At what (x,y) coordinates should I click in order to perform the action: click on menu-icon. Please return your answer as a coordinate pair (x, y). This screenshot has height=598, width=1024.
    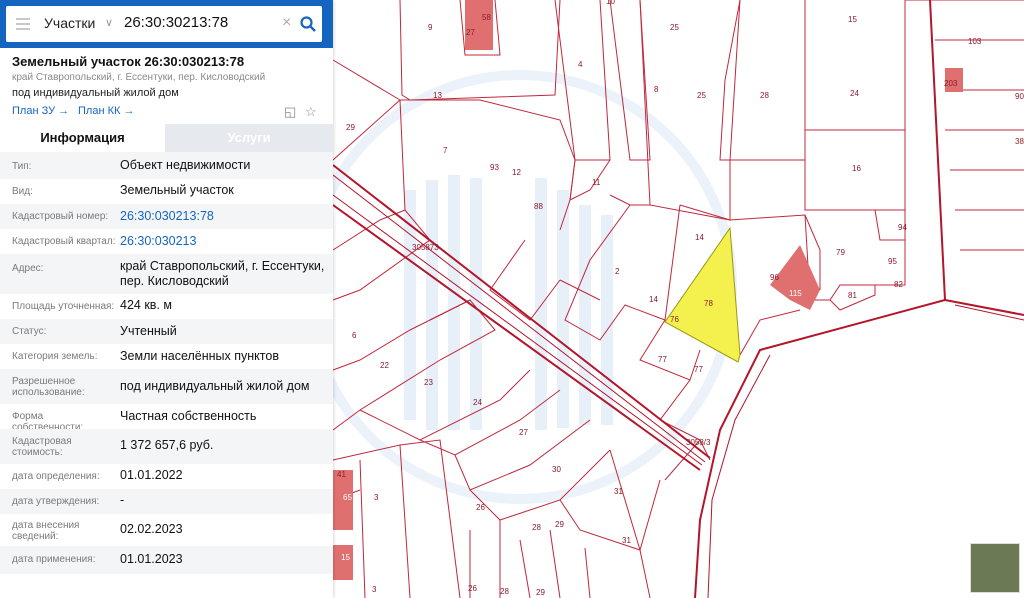
    Looking at the image, I should click on (23, 24).